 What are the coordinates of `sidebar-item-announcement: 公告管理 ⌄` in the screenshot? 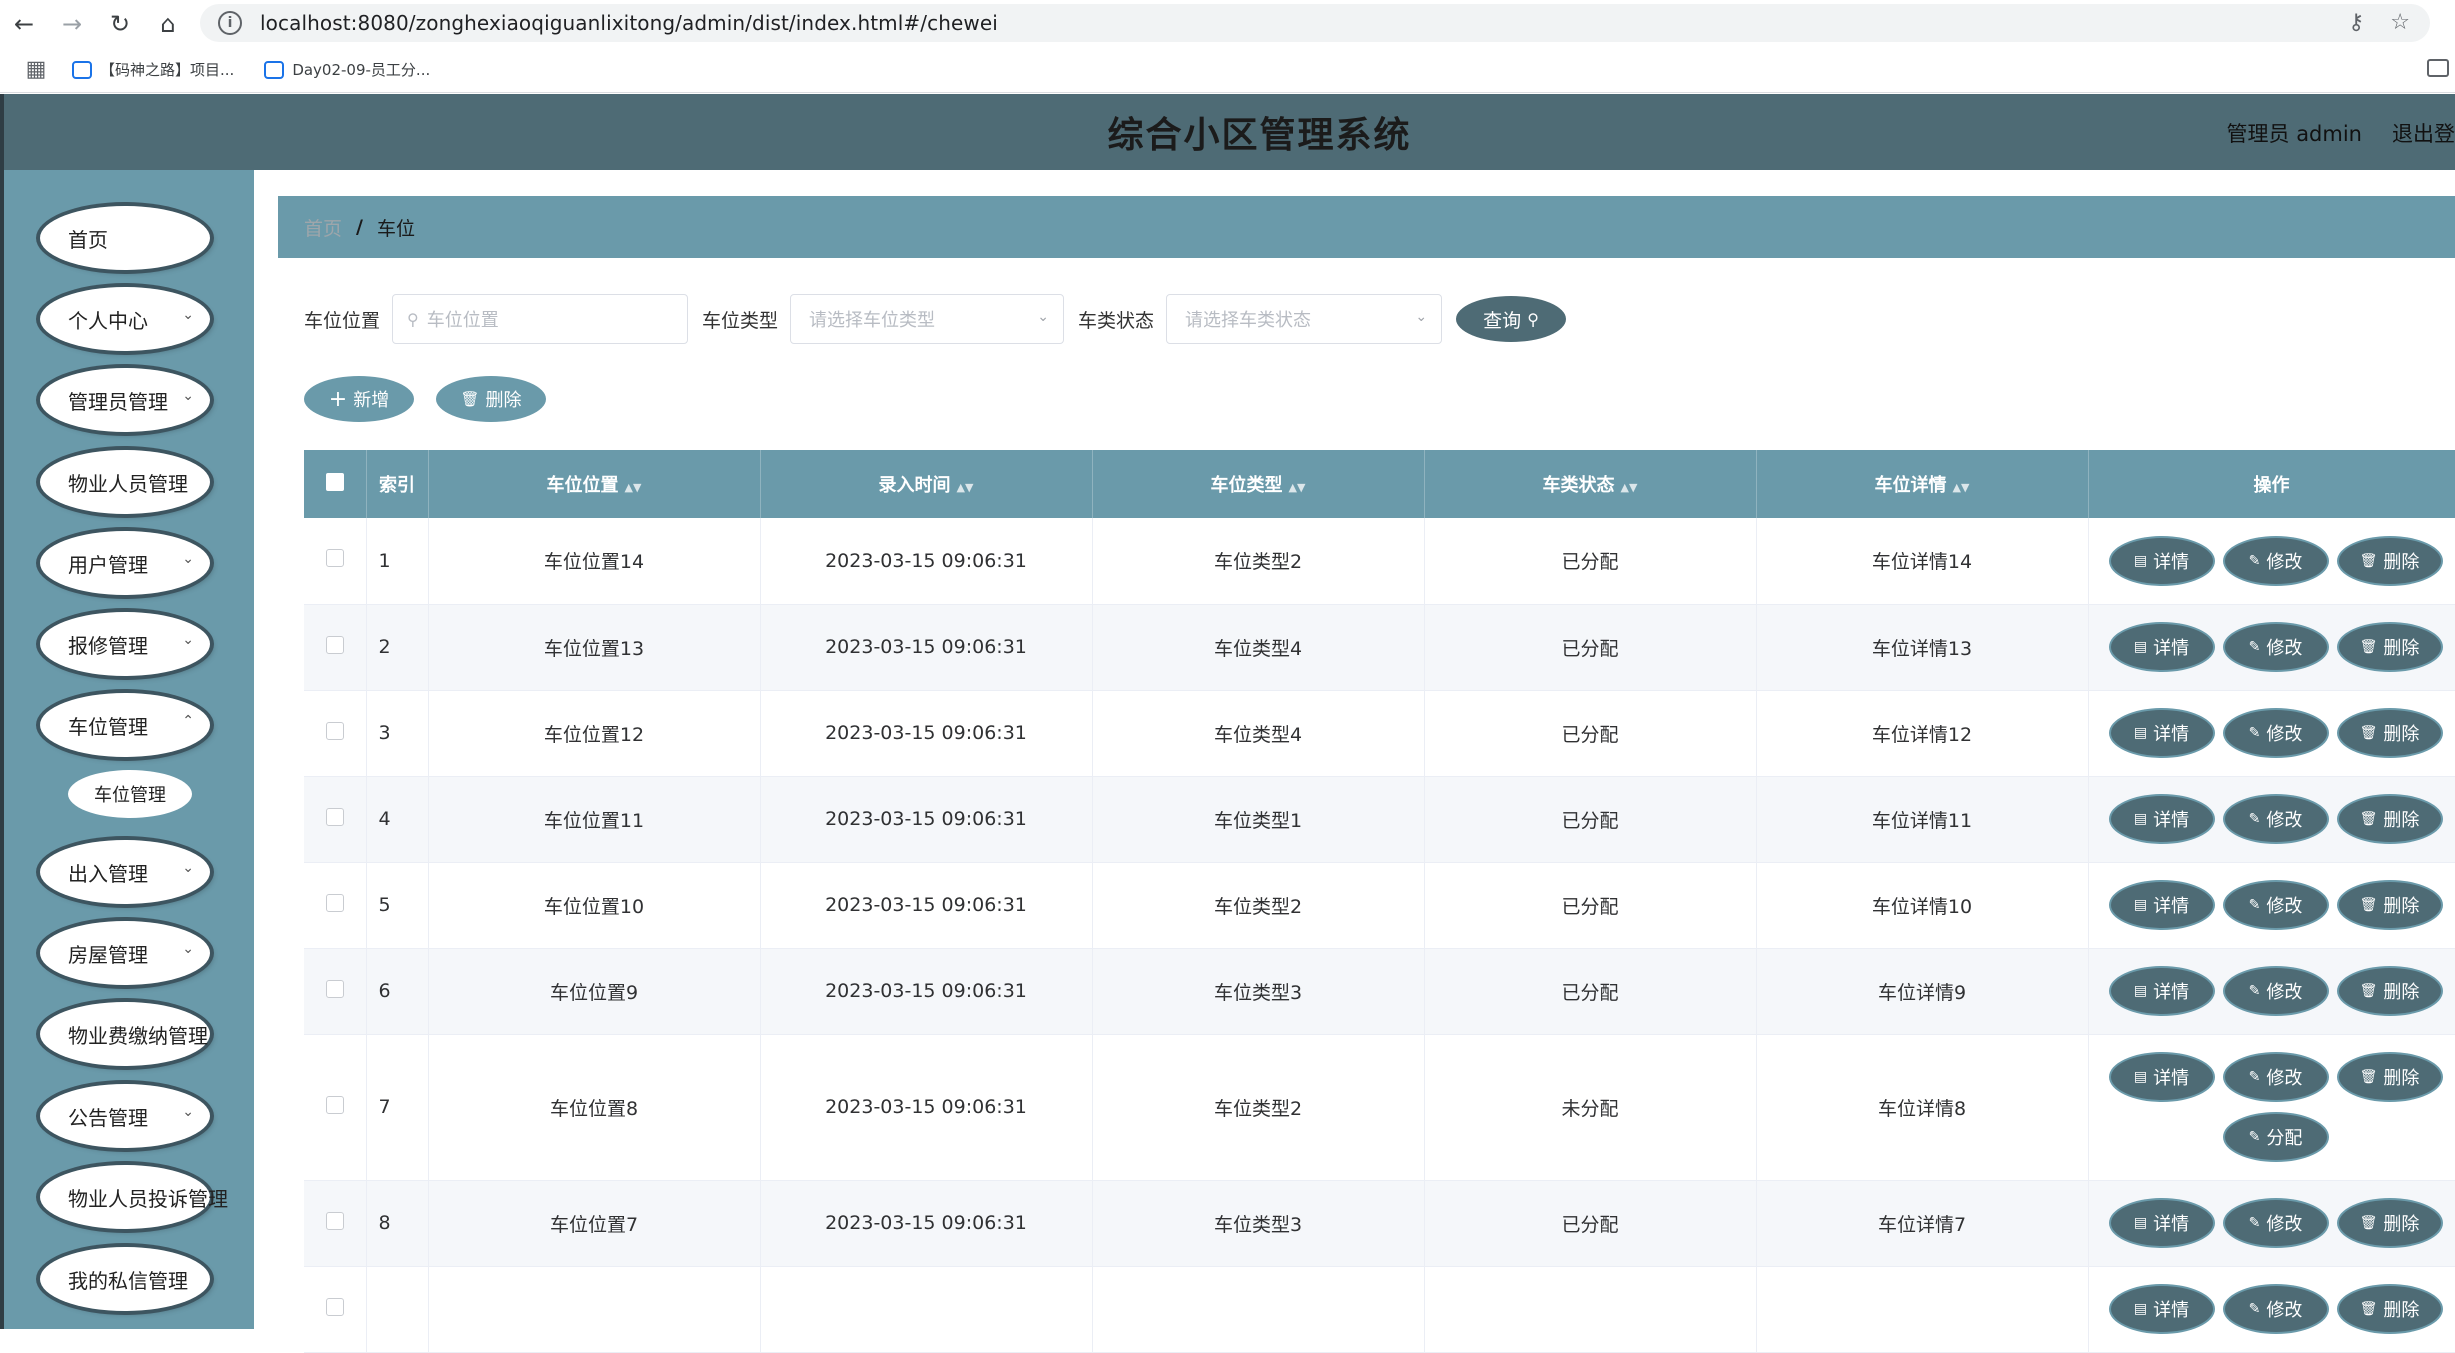 It's located at (125, 1116).